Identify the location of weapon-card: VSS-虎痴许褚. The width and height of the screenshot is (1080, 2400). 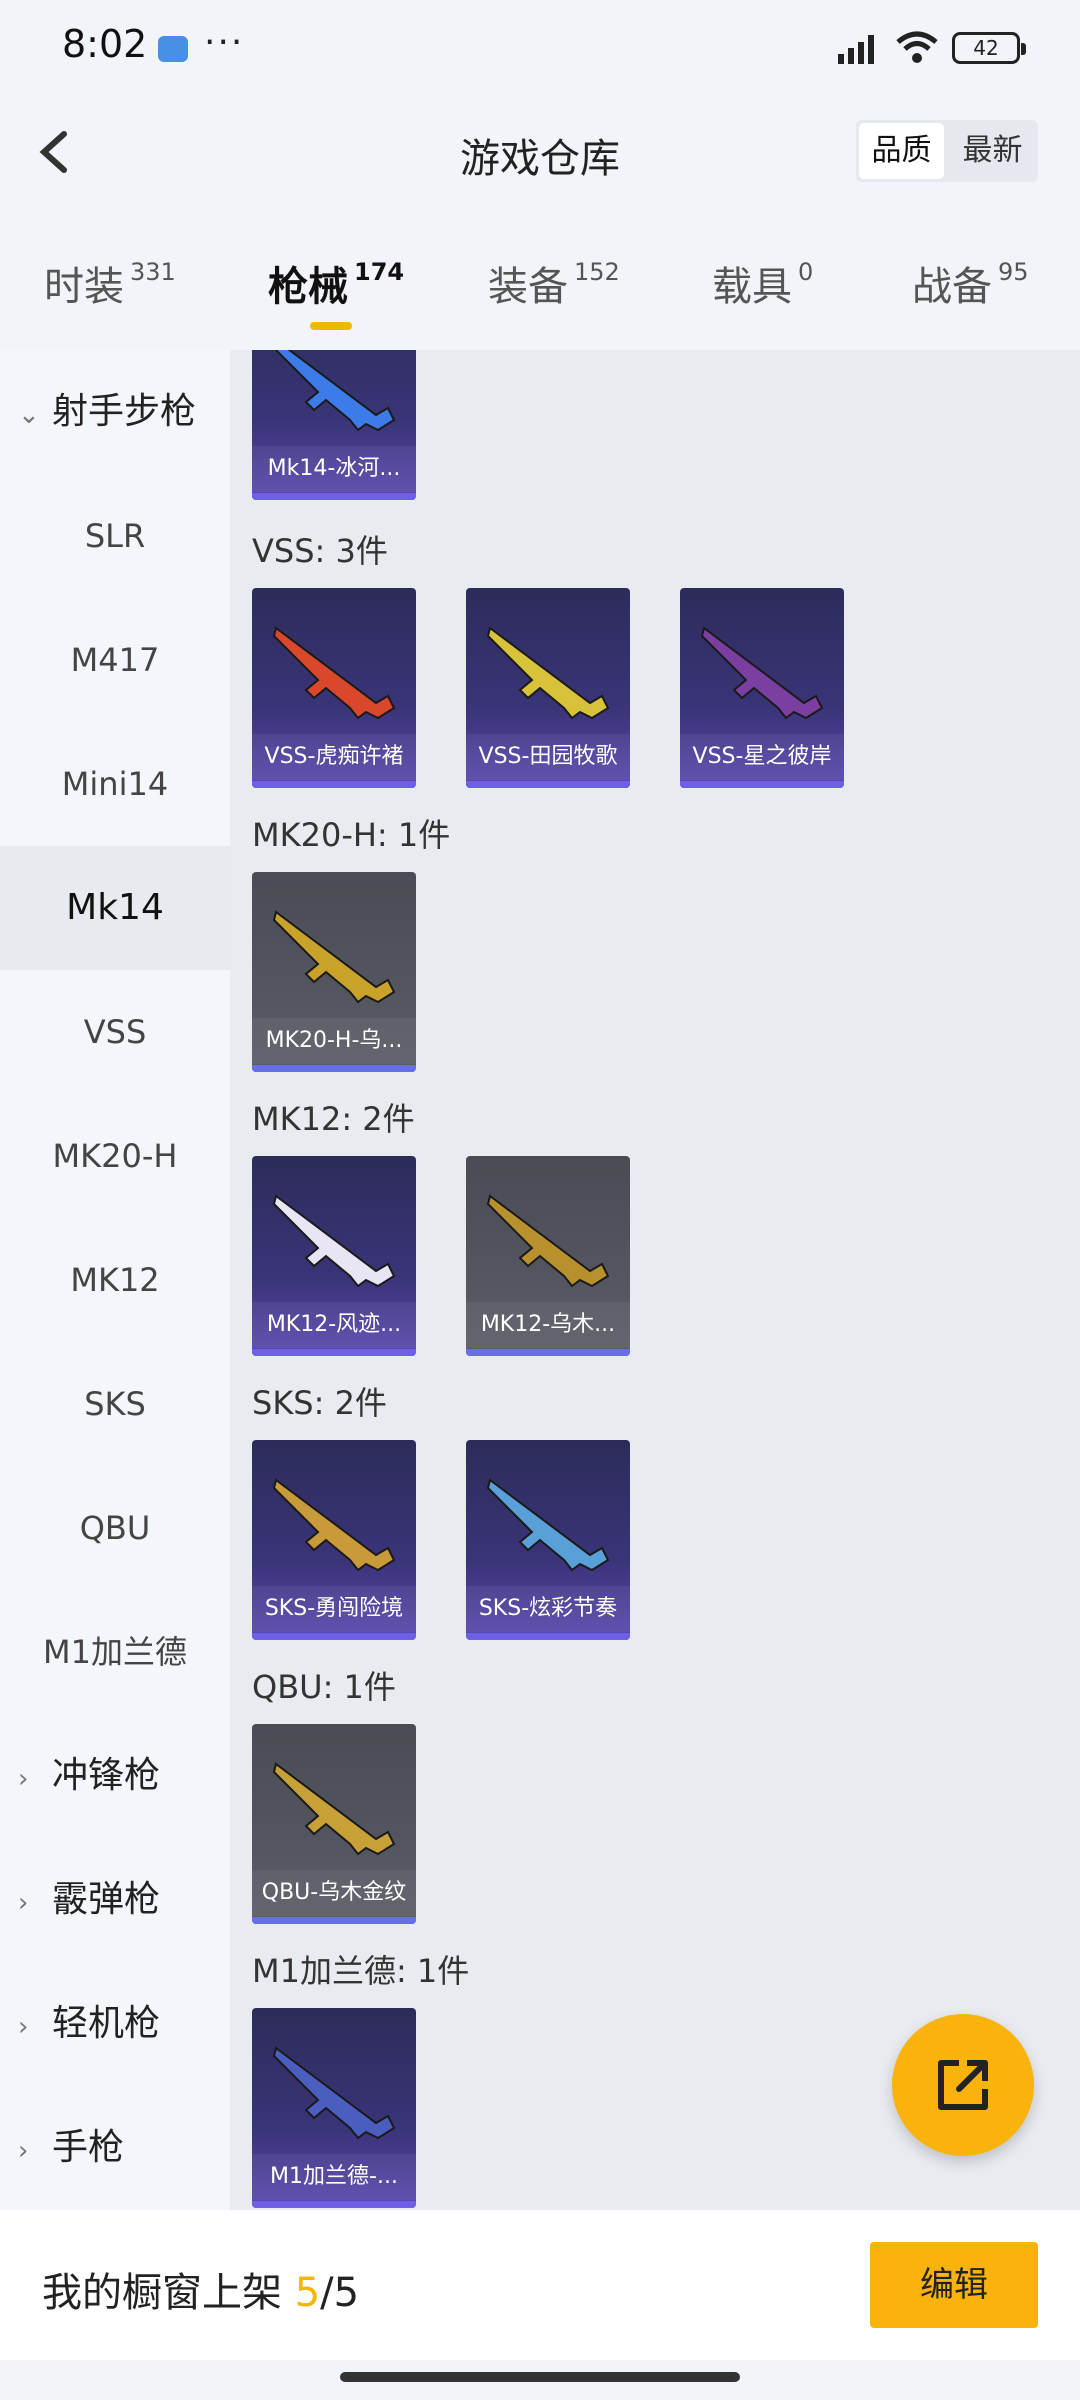
(334, 688).